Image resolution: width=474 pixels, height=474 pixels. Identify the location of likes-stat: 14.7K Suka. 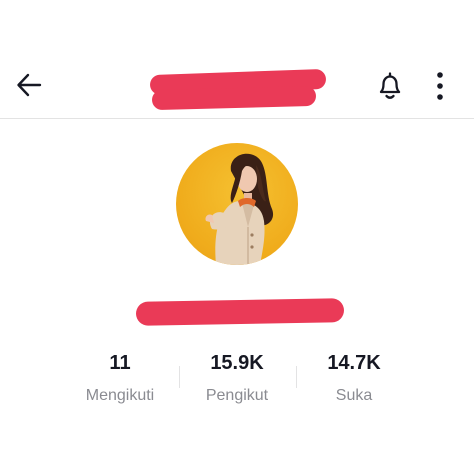
(354, 378).